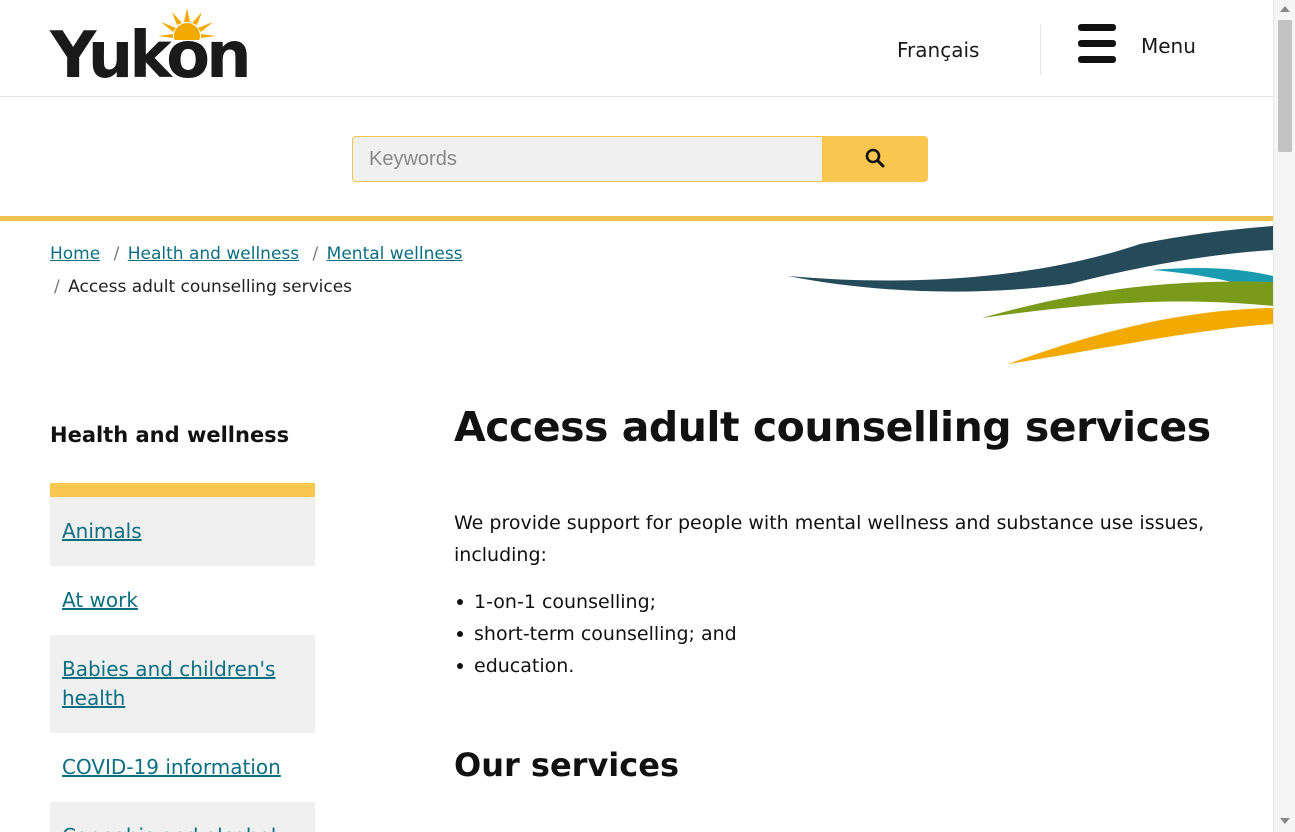  Describe the element at coordinates (182, 600) in the screenshot. I see `sidebar-item-at-work: At work` at that location.